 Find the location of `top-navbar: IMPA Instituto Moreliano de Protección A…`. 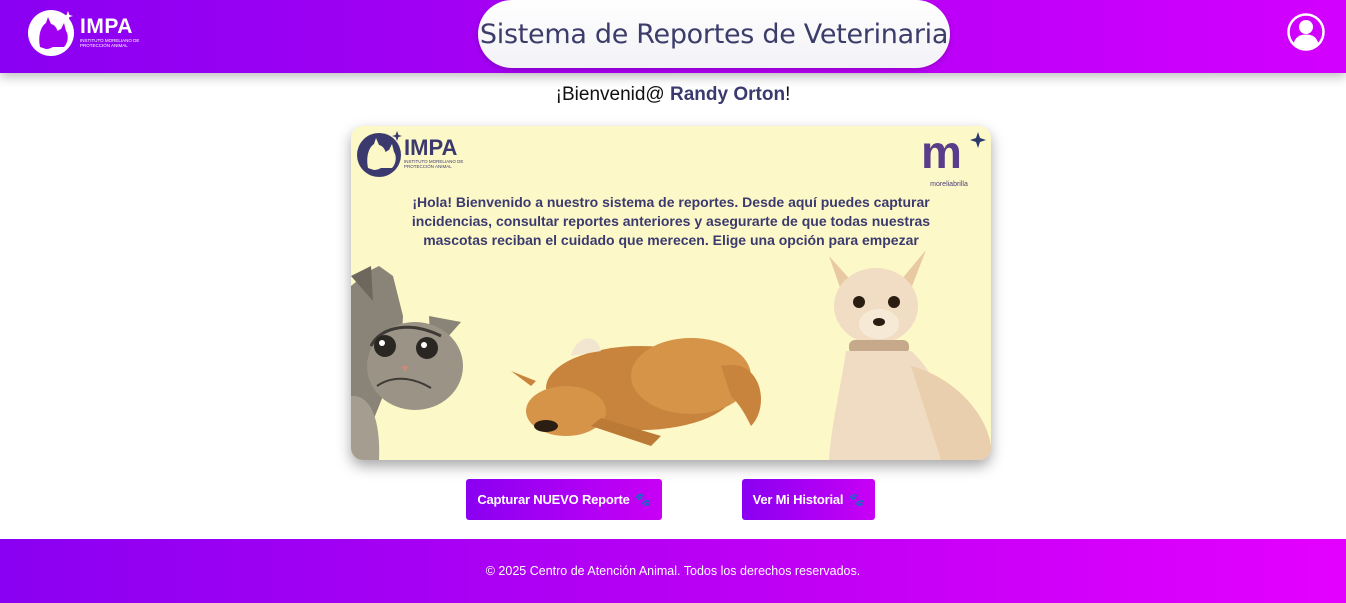

top-navbar: IMPA Instituto Moreliano de Protección A… is located at coordinates (673, 36).